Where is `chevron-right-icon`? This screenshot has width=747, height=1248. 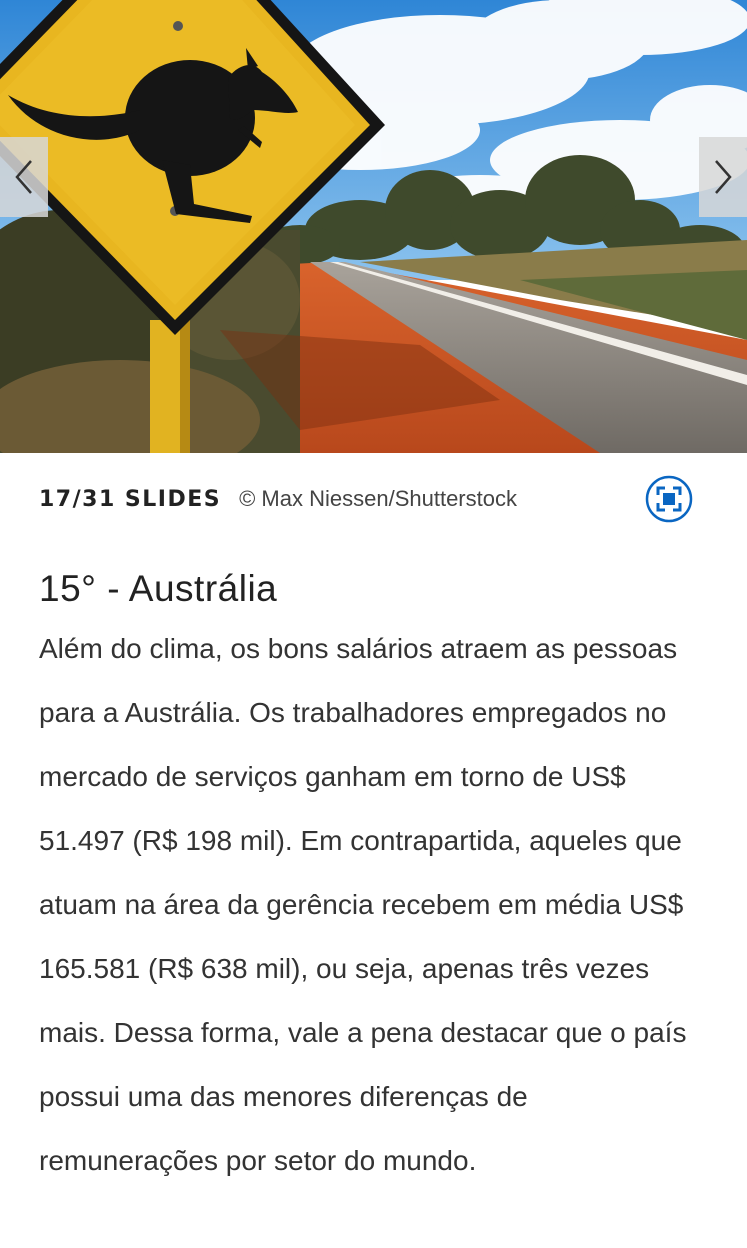
chevron-right-icon is located at coordinates (723, 177).